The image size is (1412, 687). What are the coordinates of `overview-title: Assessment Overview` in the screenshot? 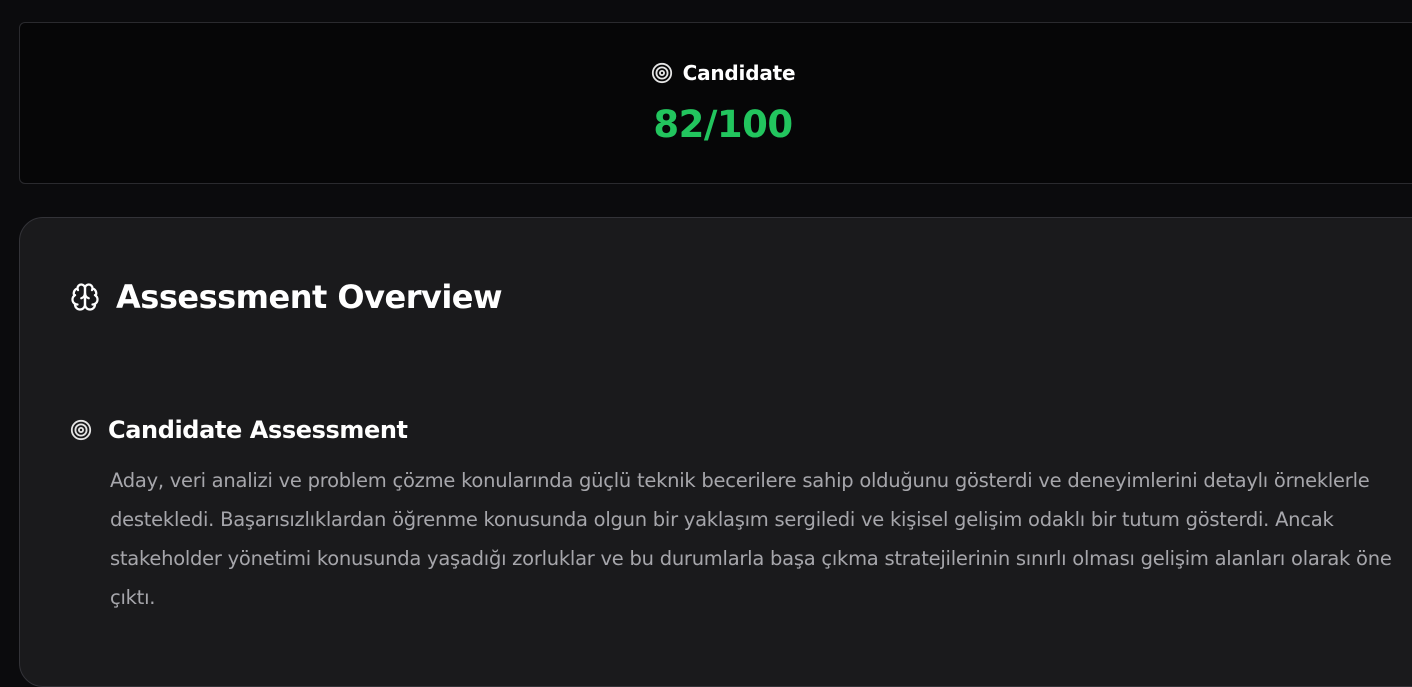 It's located at (309, 297).